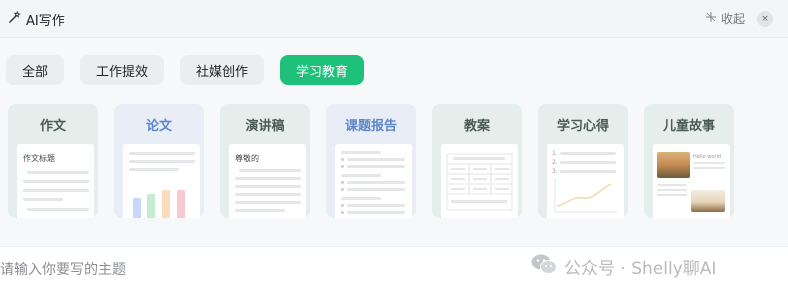  I want to click on panel-title-text: AI写作, so click(45, 21).